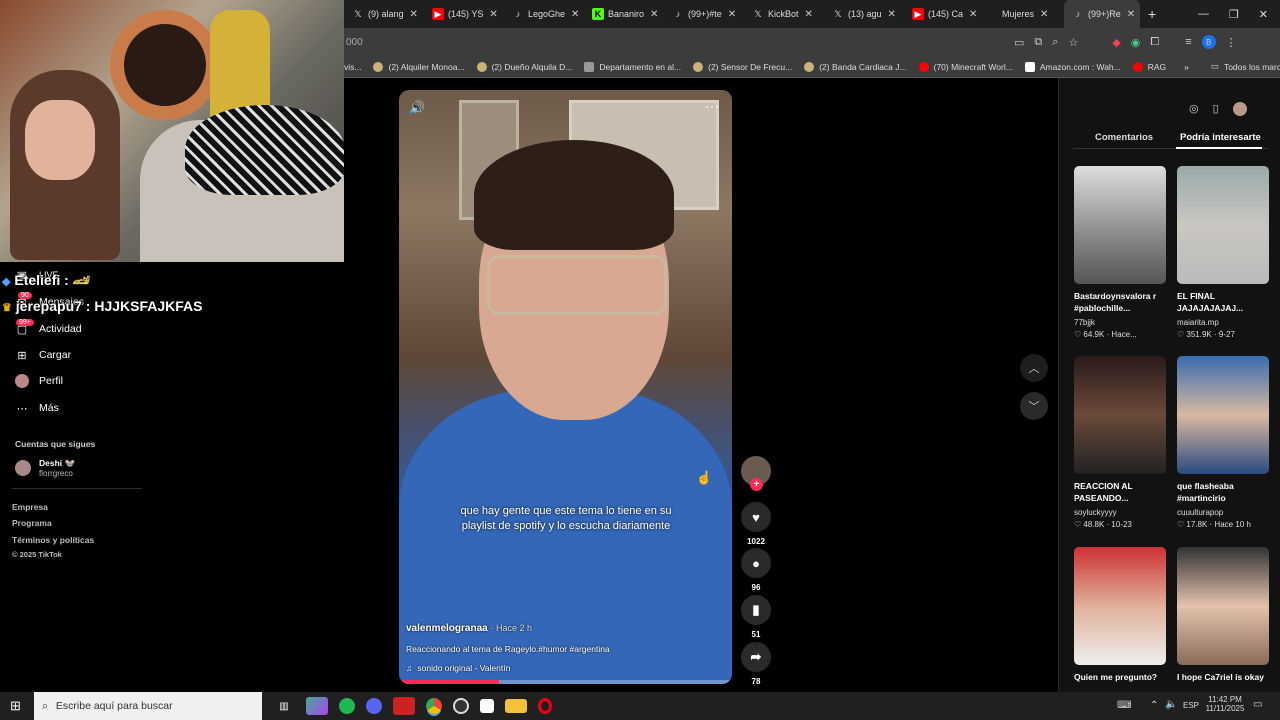  What do you see at coordinates (447, 628) in the screenshot?
I see `author-name: valenmelogranaa` at bounding box center [447, 628].